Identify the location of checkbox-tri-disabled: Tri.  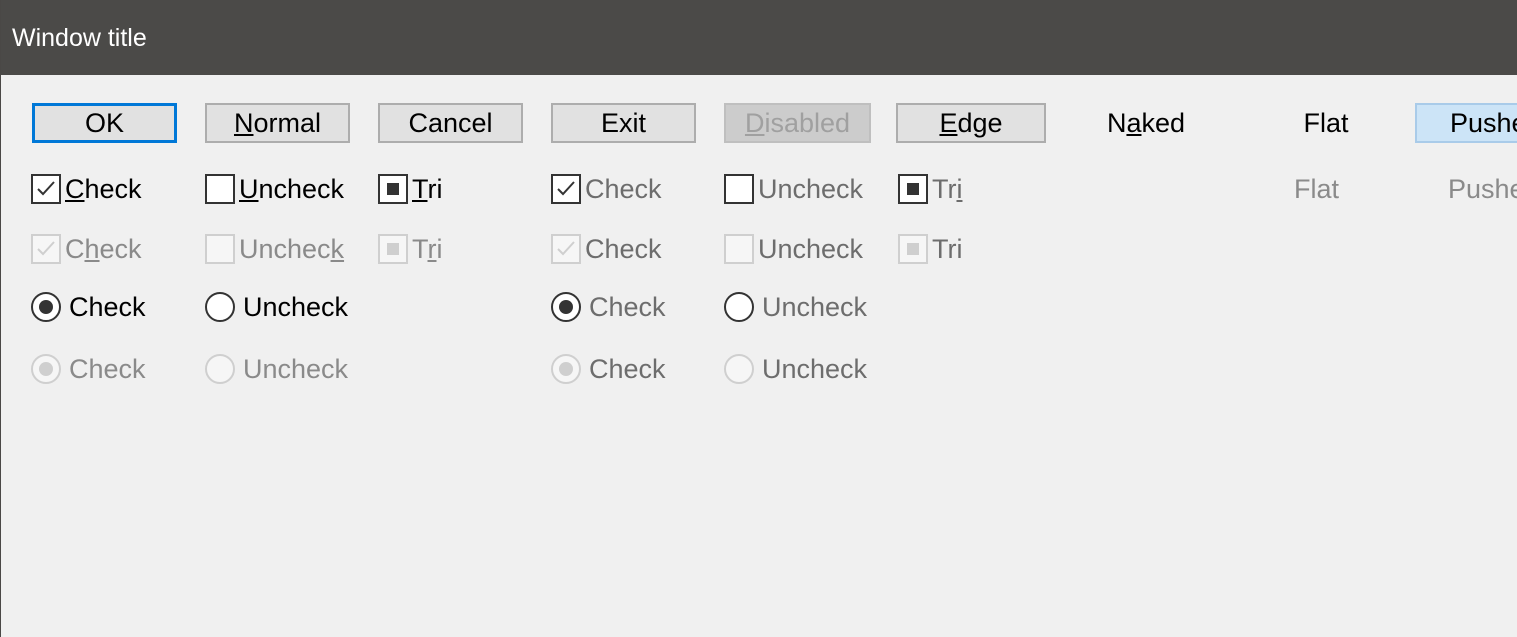
(410, 249).